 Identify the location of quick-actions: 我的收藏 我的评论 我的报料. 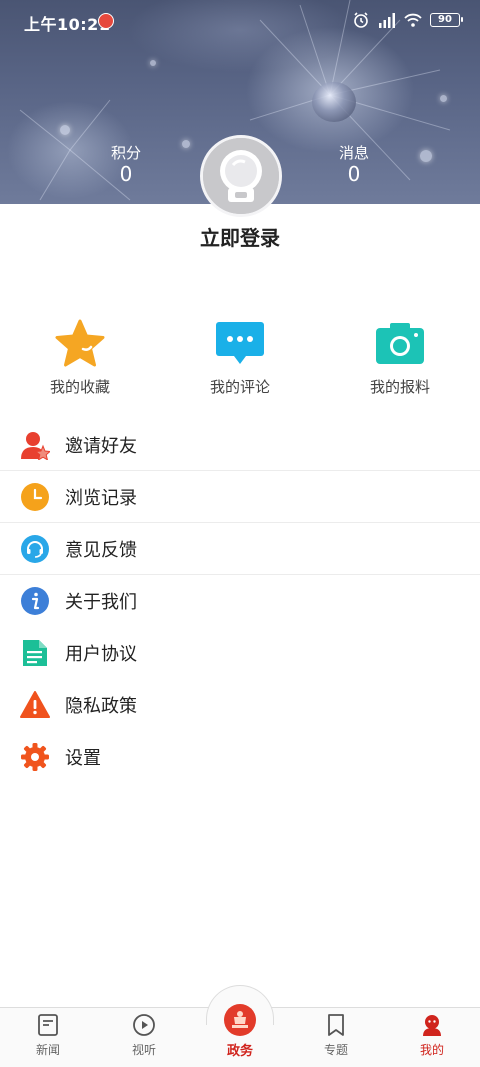
(240, 363).